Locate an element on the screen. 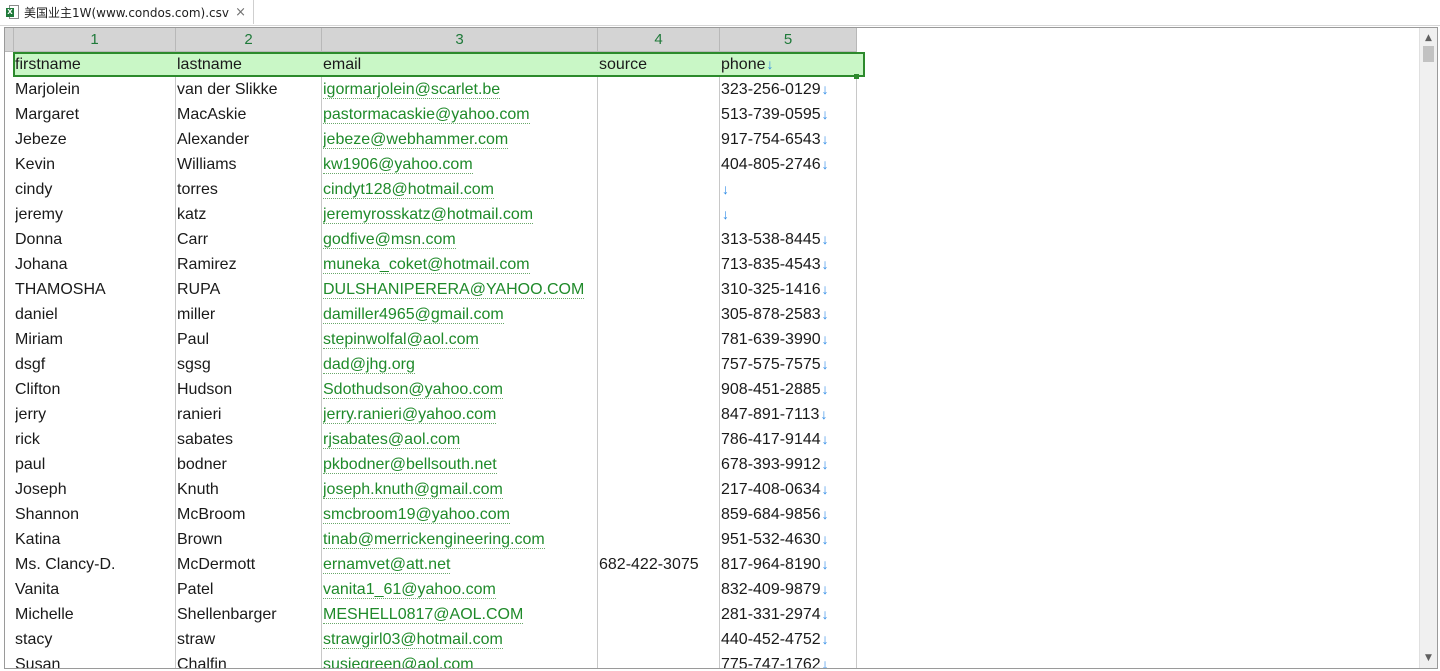  cell-email: cindyt128@hotmail.com is located at coordinates (460, 189).